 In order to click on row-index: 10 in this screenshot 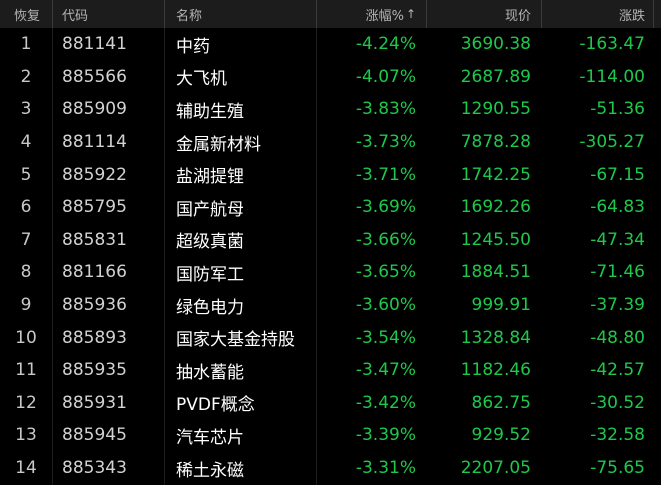, I will do `click(26, 337)`.